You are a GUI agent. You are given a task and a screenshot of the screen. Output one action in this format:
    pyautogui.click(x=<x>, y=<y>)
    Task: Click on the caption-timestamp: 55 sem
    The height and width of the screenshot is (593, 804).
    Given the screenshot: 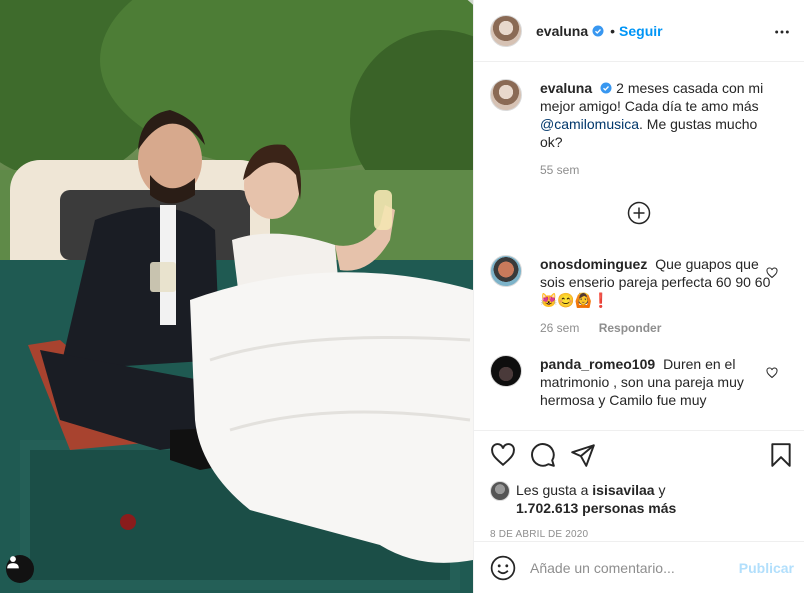 What is the action you would take?
    pyautogui.click(x=656, y=170)
    